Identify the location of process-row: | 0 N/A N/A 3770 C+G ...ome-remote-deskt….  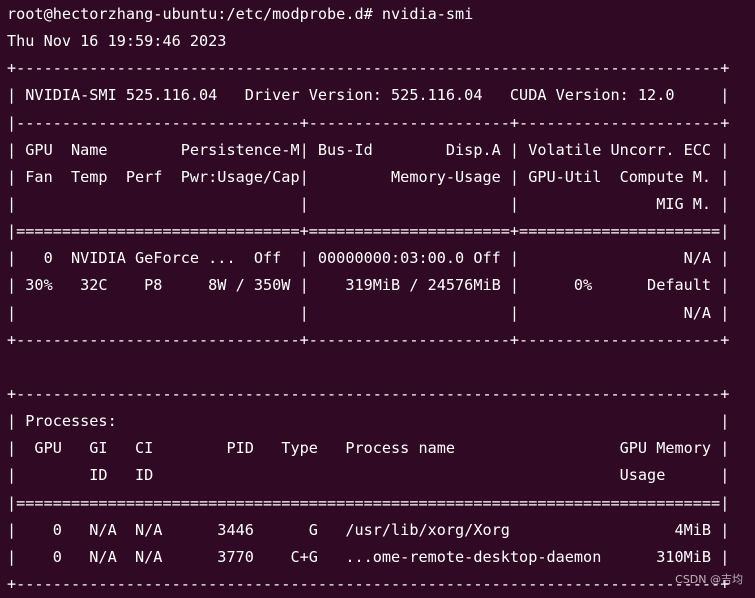
(368, 556).